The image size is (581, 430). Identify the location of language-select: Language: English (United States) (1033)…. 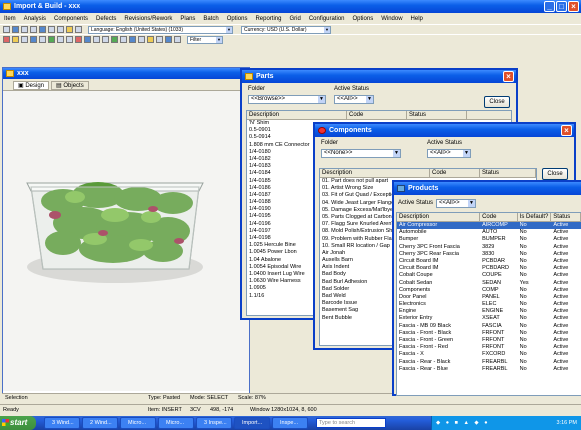
(160, 29).